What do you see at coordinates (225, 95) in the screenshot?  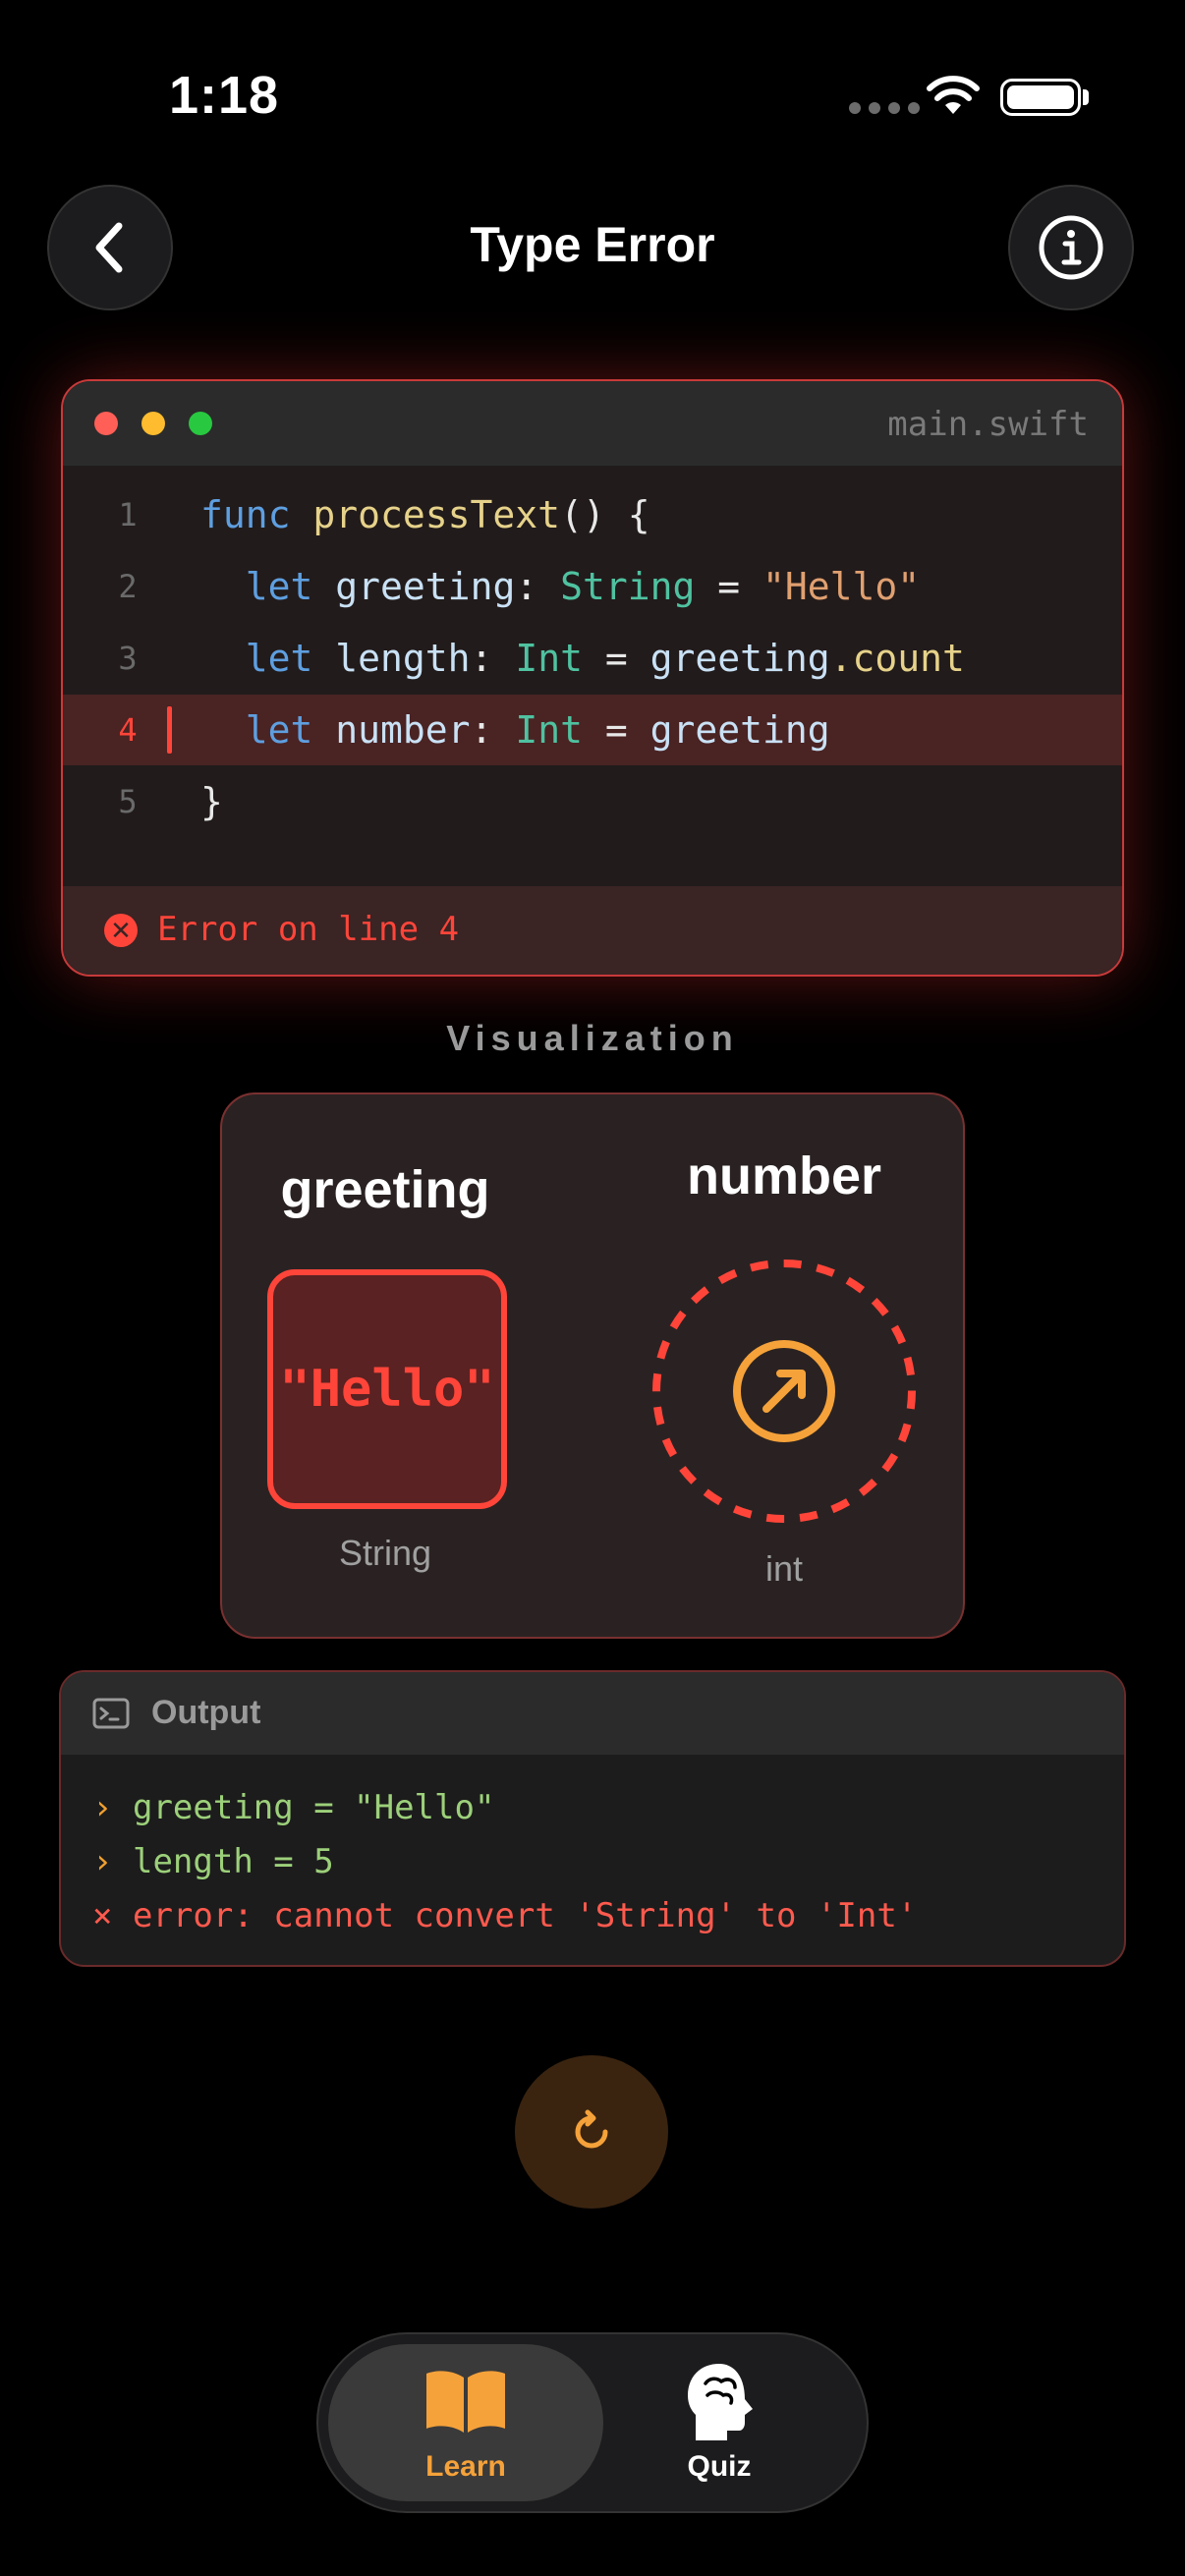 I see `status-time: 1:18` at bounding box center [225, 95].